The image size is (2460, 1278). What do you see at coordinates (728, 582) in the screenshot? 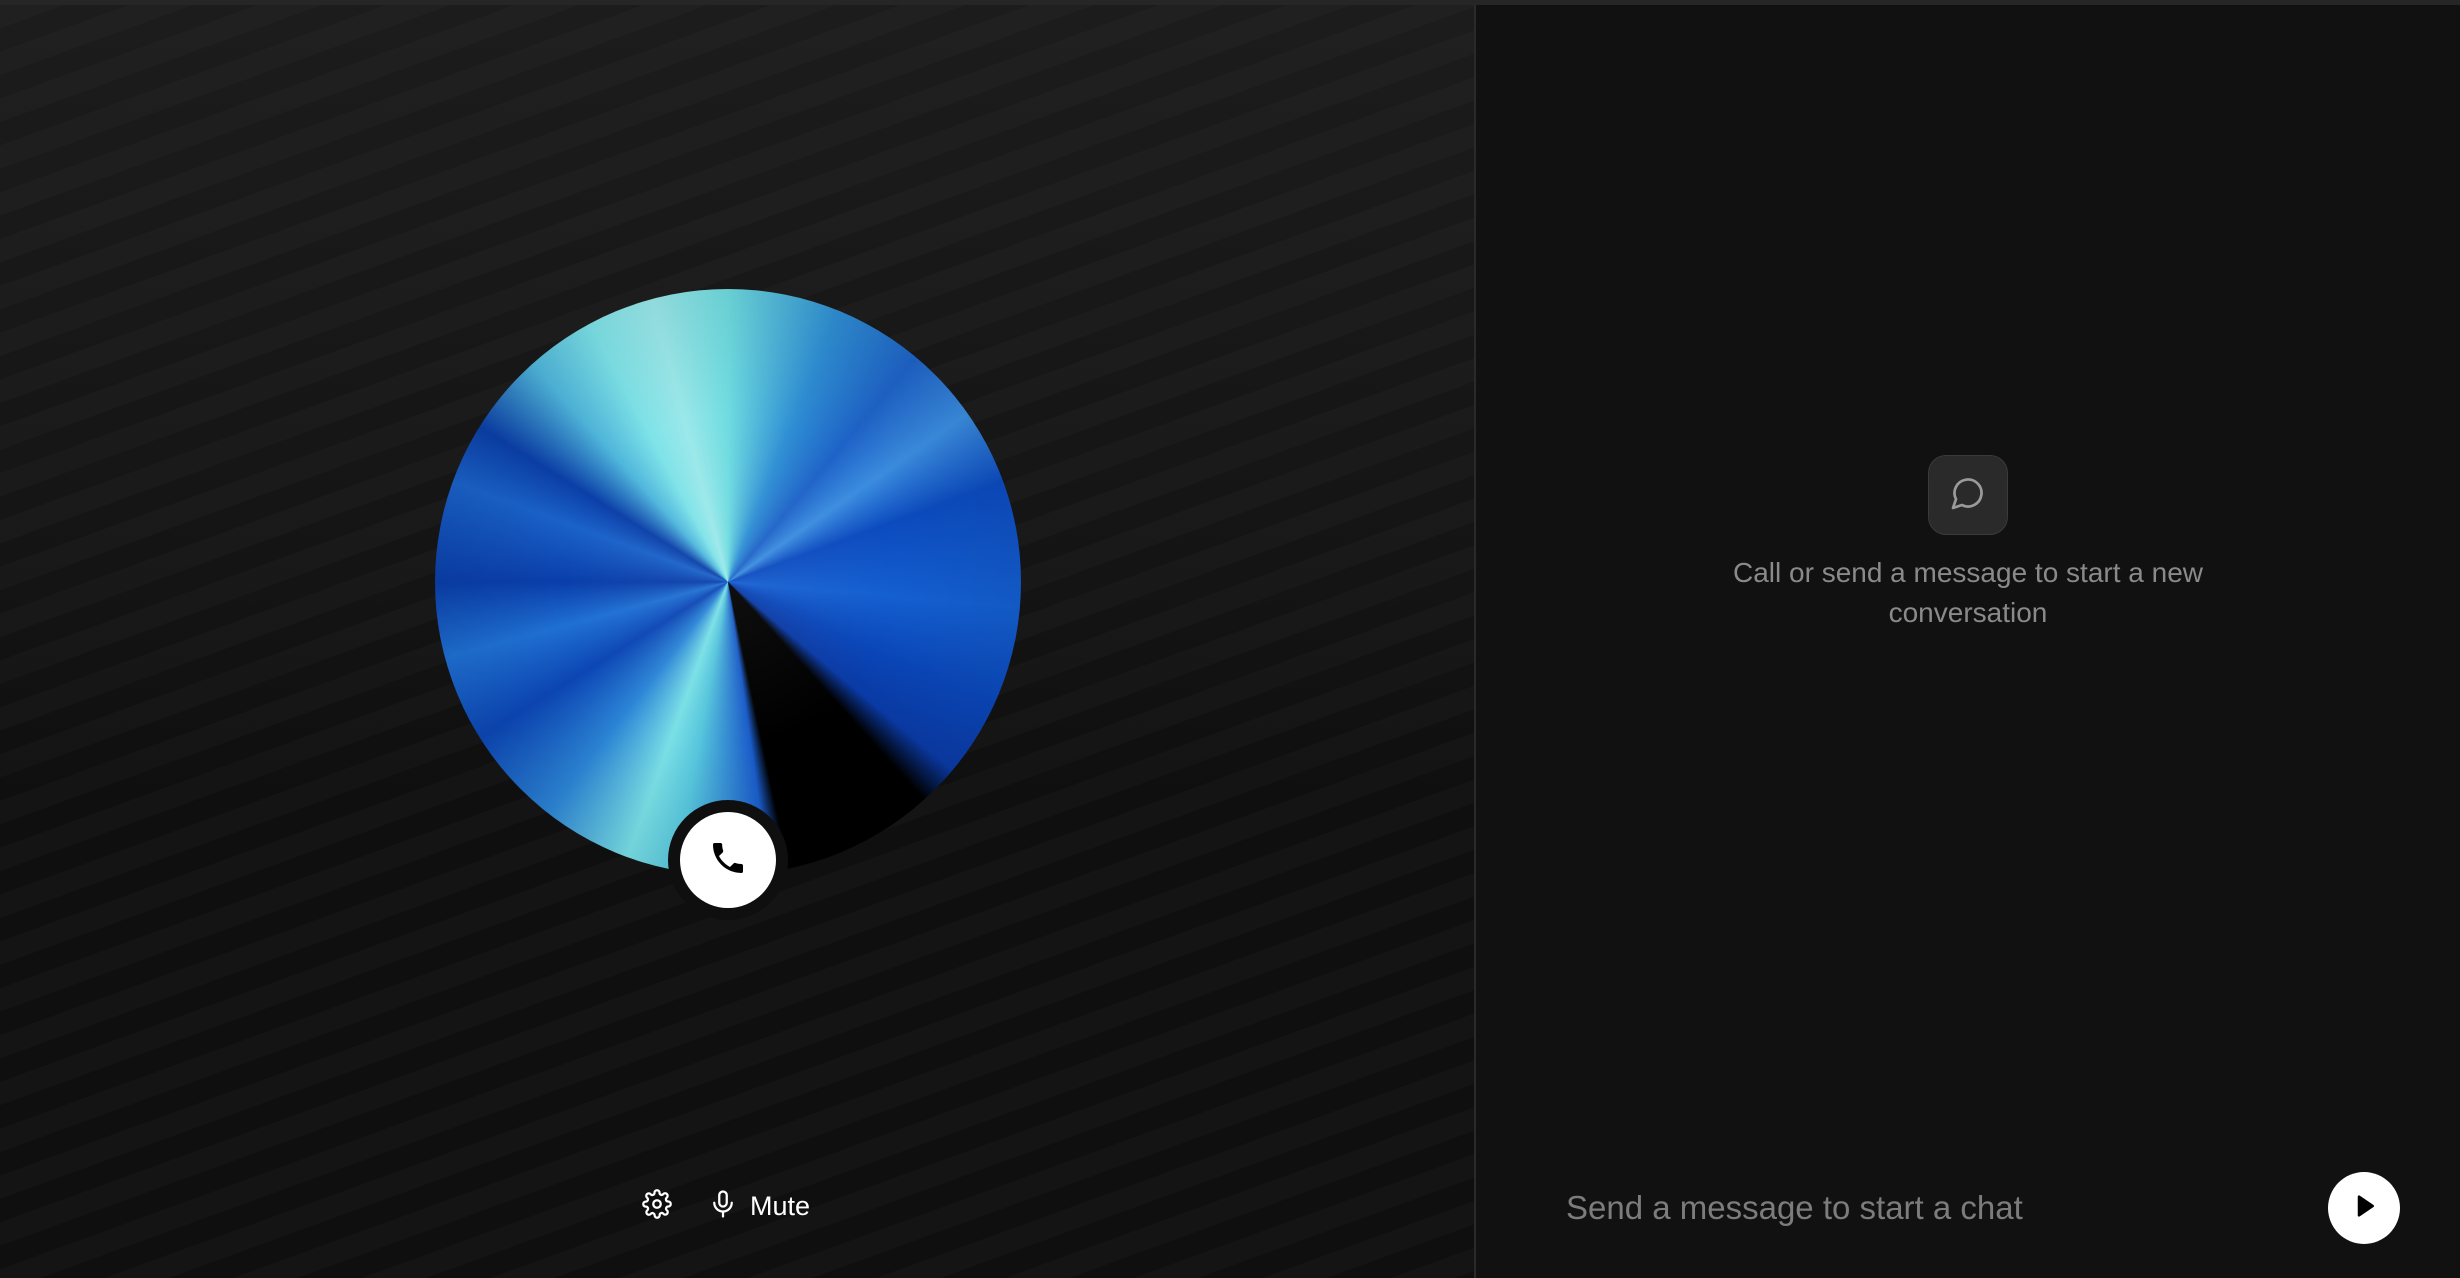
I see `voice-orb-shading` at bounding box center [728, 582].